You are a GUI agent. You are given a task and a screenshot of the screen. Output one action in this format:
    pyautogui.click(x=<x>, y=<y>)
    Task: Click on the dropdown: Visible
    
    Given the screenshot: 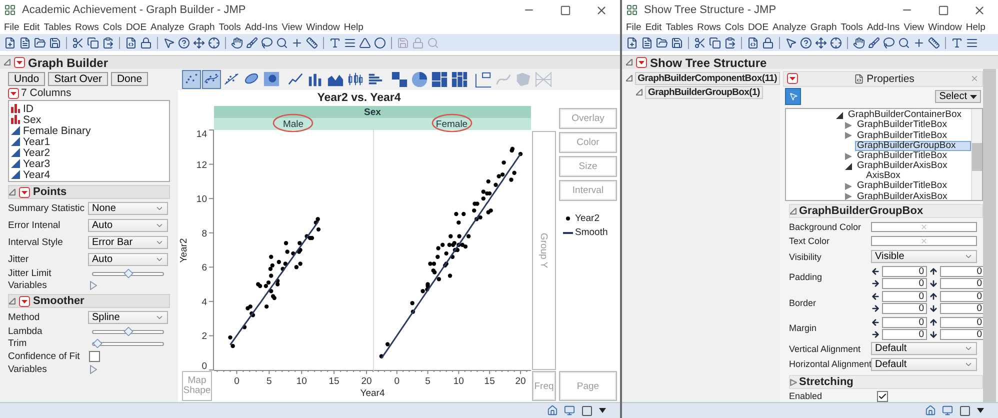 What is the action you would take?
    pyautogui.click(x=924, y=257)
    